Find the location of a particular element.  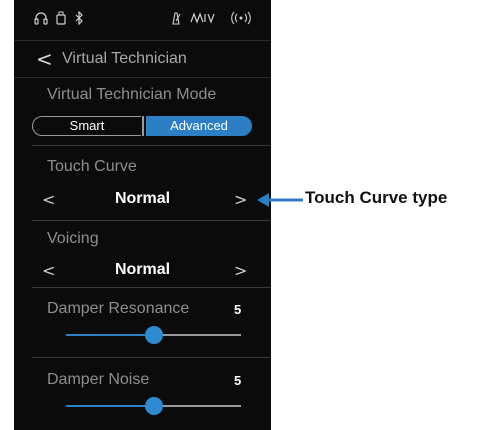

damper-noise-slider is located at coordinates (153, 406).